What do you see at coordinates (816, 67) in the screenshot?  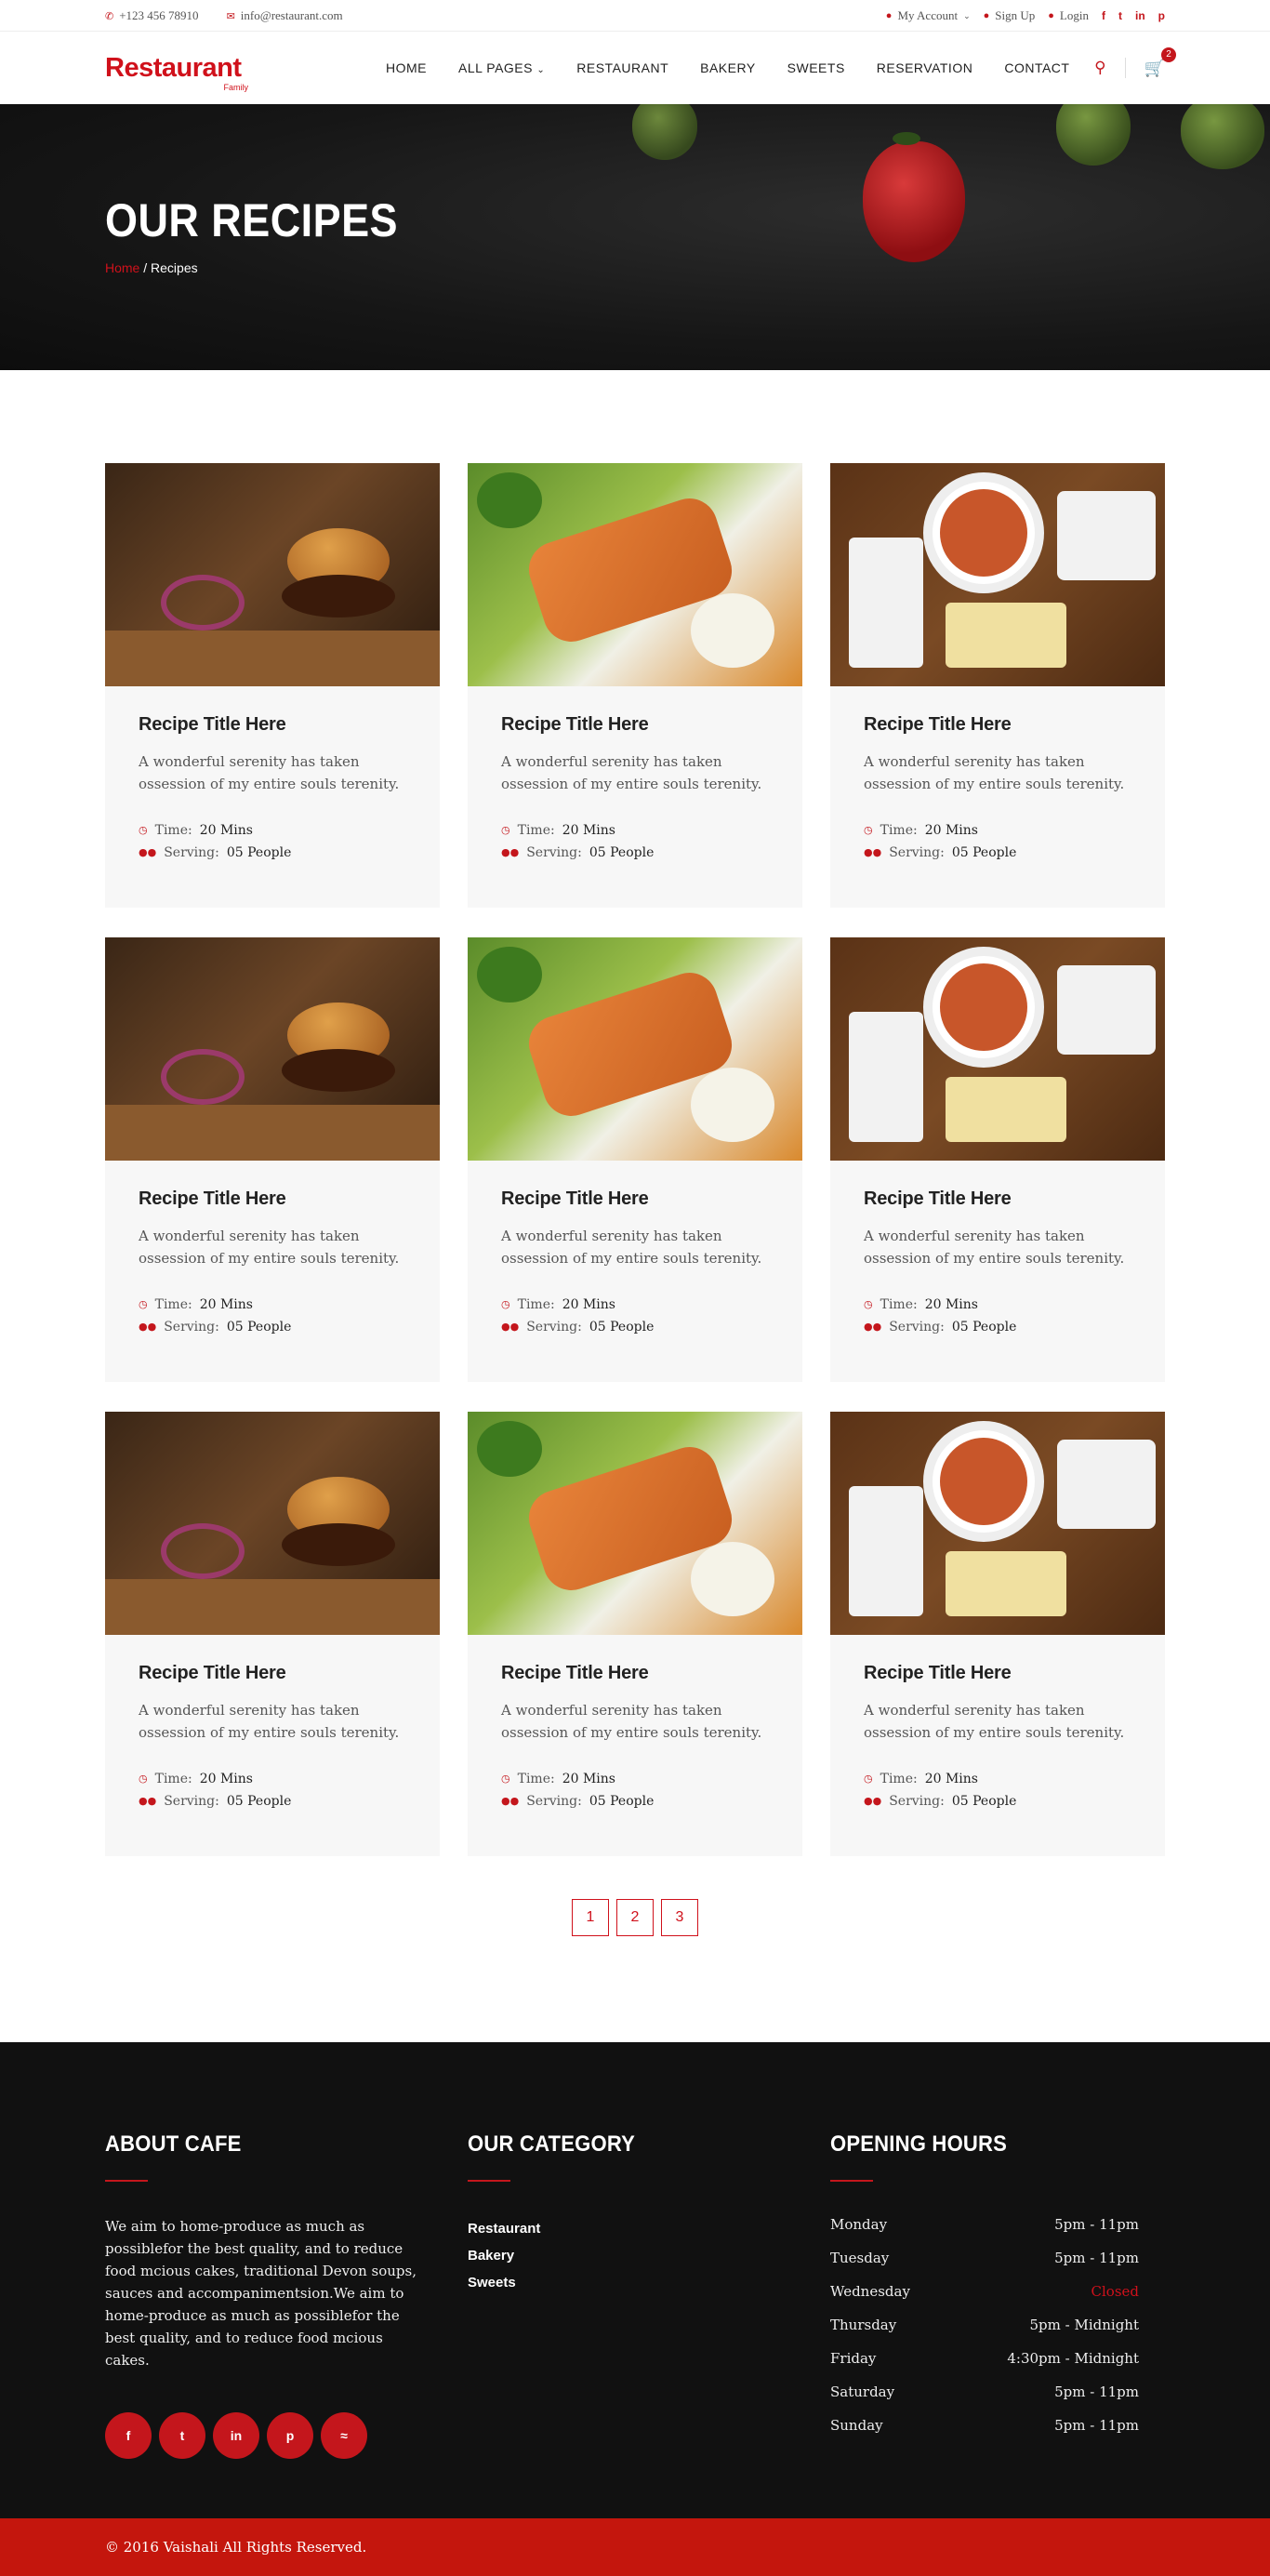 I see `nav-sweets: SWEETS` at bounding box center [816, 67].